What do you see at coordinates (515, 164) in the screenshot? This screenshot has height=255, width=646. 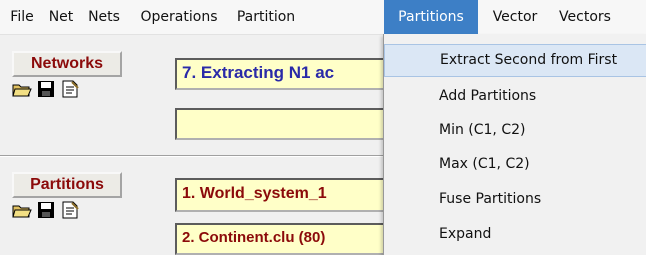 I see `menu-item-max: Max (C1, C2)` at bounding box center [515, 164].